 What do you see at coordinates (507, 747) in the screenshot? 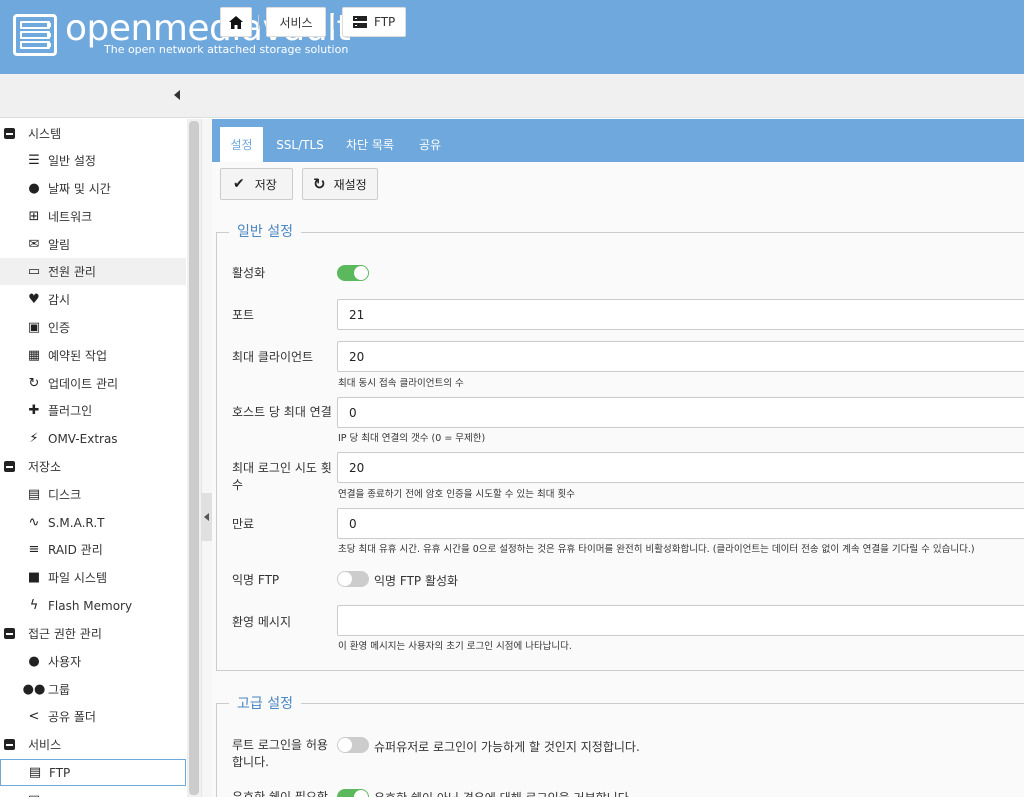
I see `root-login-toggle-label: 슈퍼유저로 로그인이 가능하게 할 것인지 지정합니다.` at bounding box center [507, 747].